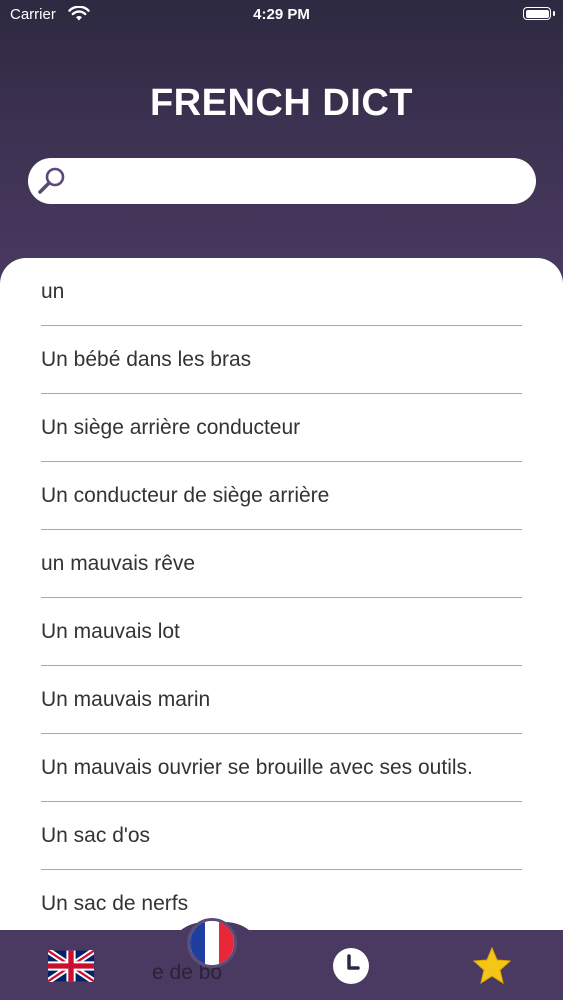 This screenshot has height=1000, width=563. I want to click on list-item-label: Un sac de nerfs, so click(115, 903).